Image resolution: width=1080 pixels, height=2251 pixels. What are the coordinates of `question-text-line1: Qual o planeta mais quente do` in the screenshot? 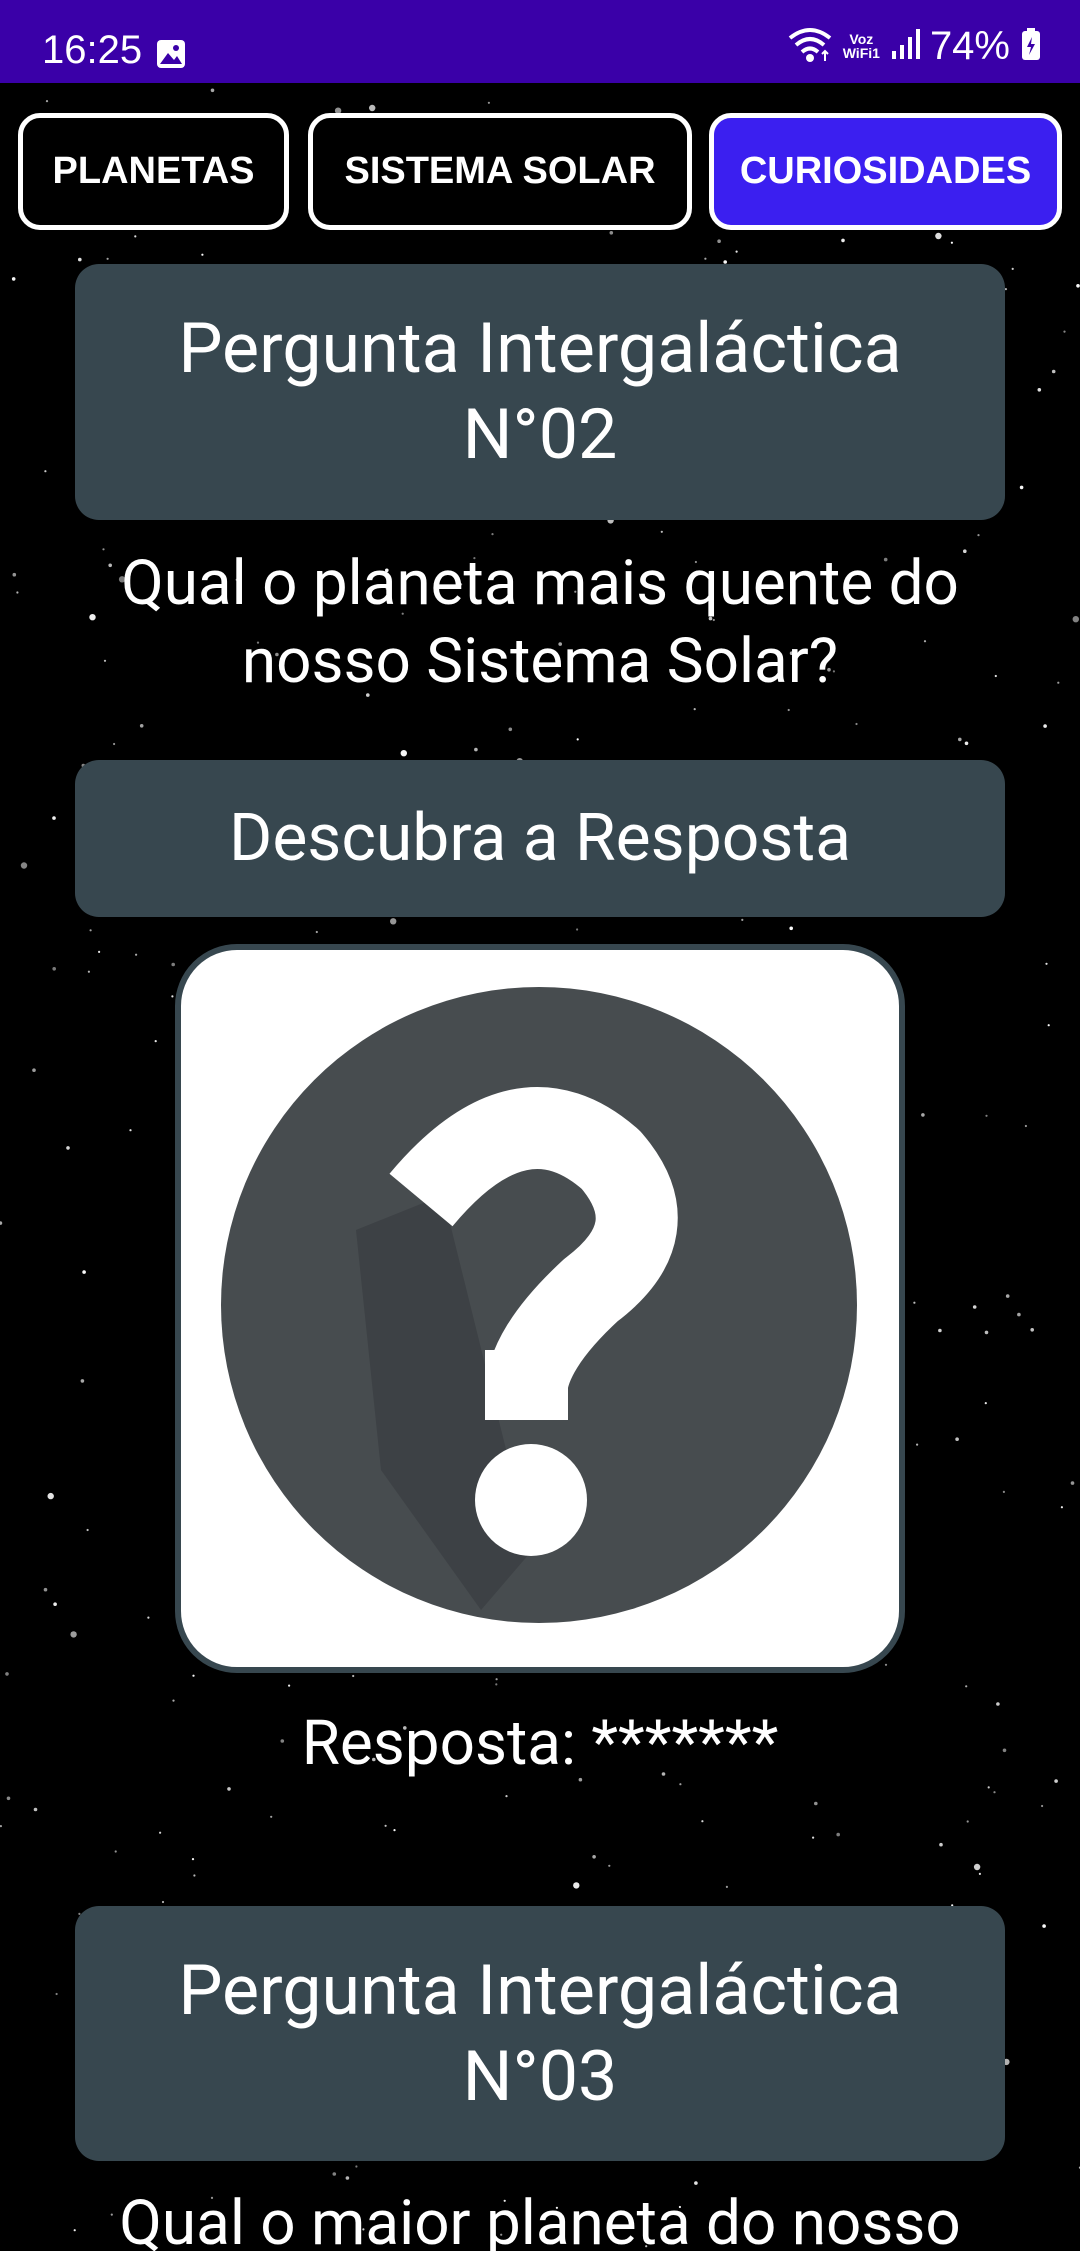 It's located at (540, 583).